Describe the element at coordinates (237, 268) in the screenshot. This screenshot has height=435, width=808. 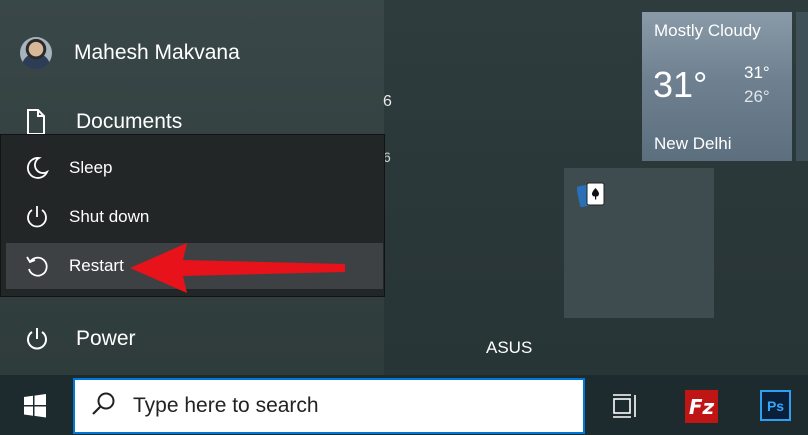
I see `annotation-arrow-icon` at that location.